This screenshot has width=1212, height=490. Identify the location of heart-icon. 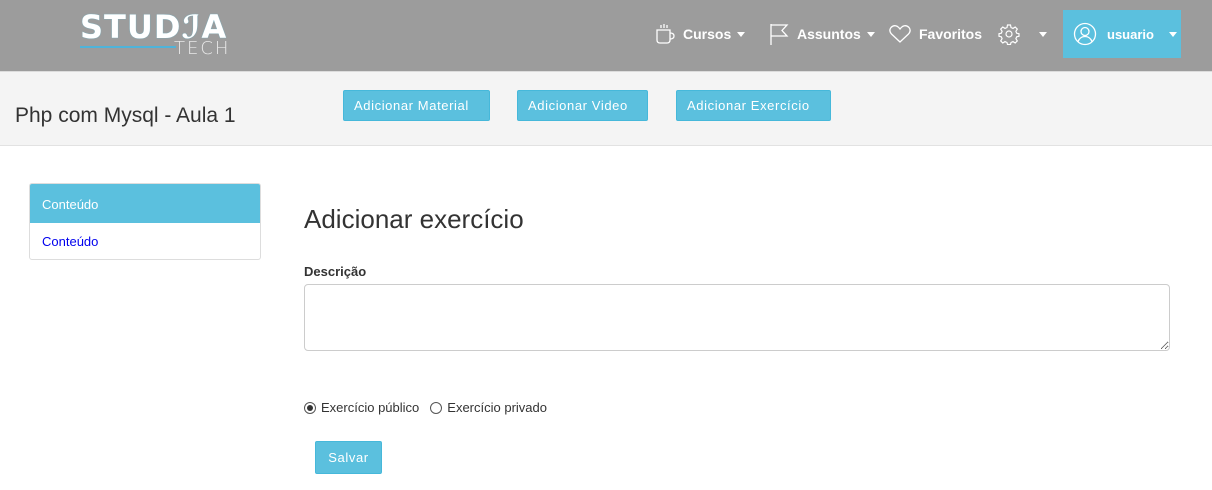
(900, 34).